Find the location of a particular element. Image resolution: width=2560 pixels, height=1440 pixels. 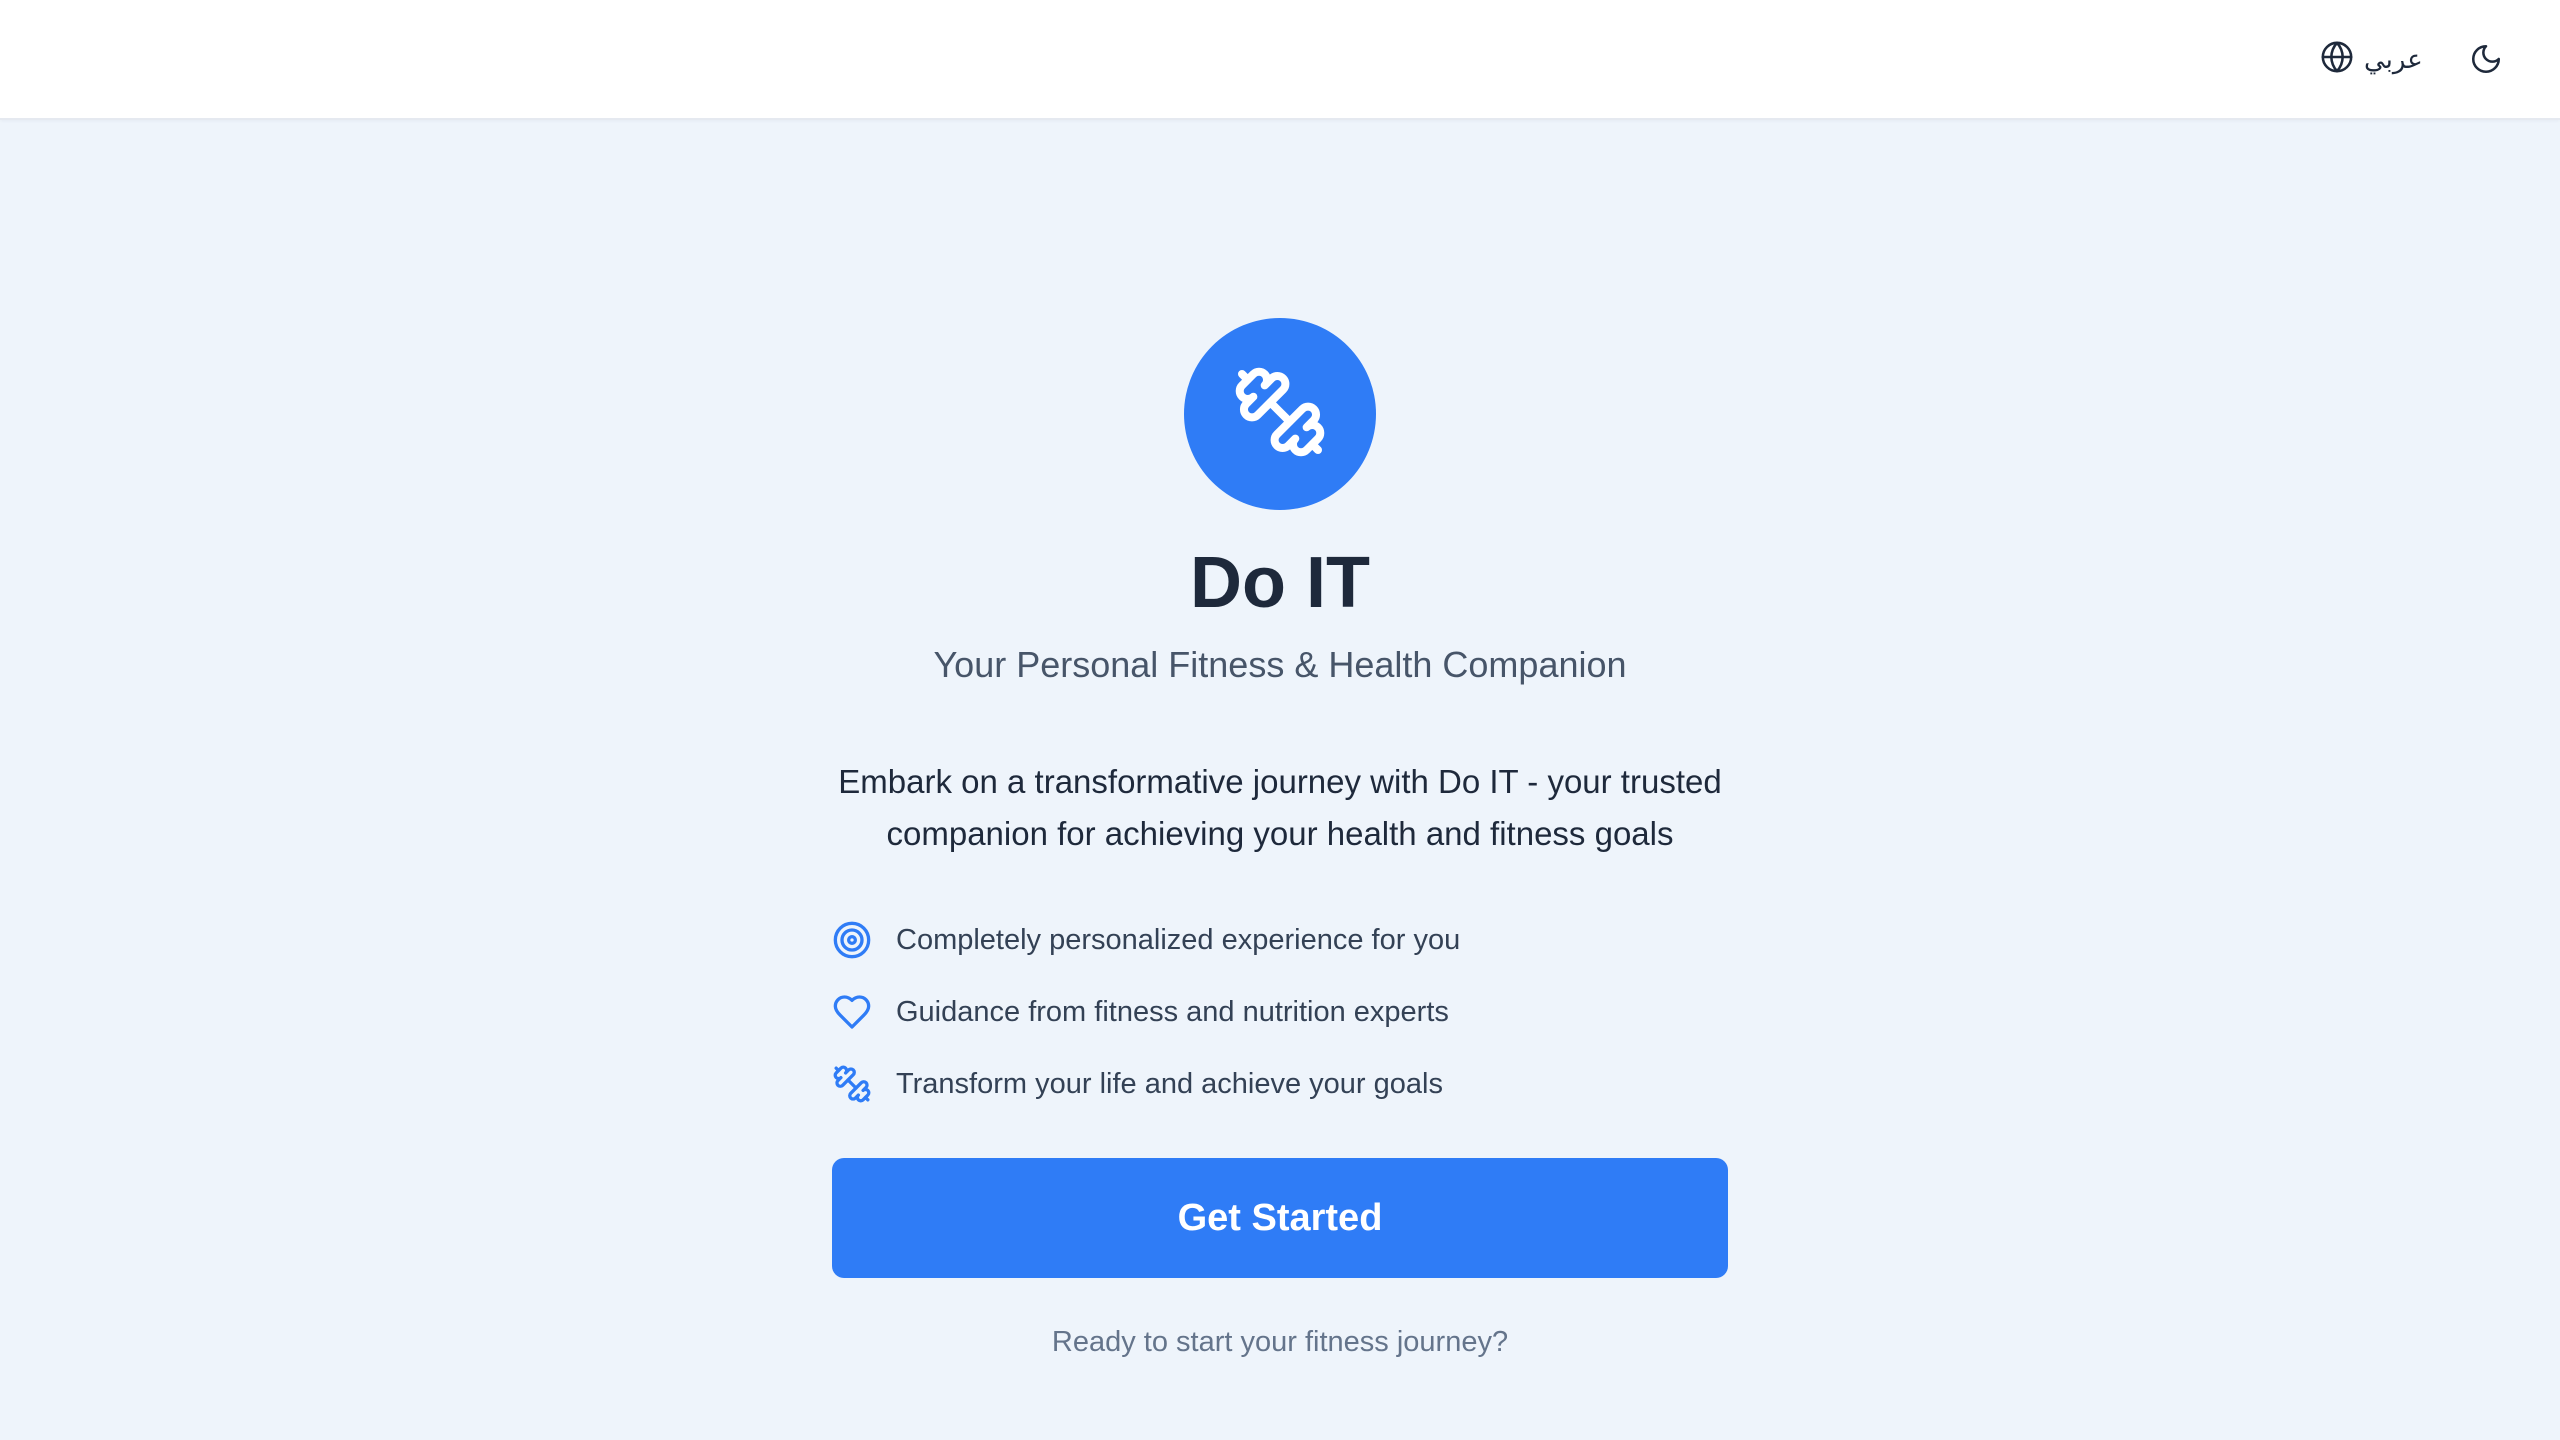

moon-icon is located at coordinates (2486, 60).